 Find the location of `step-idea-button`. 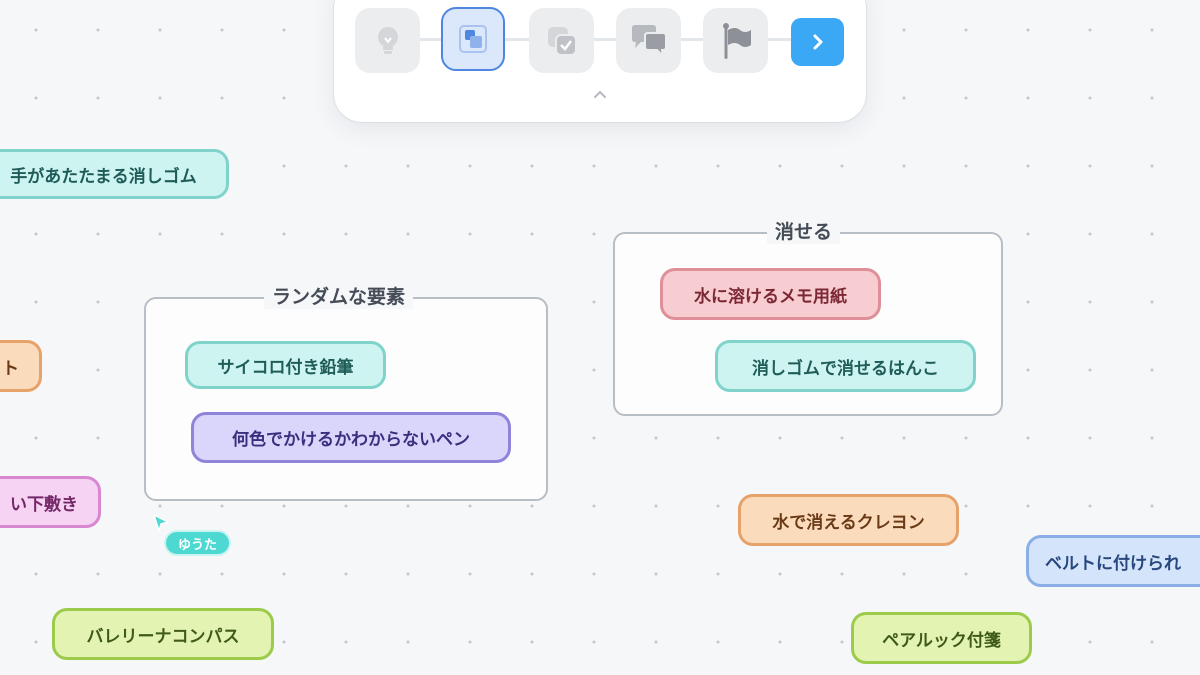

step-idea-button is located at coordinates (387, 40).